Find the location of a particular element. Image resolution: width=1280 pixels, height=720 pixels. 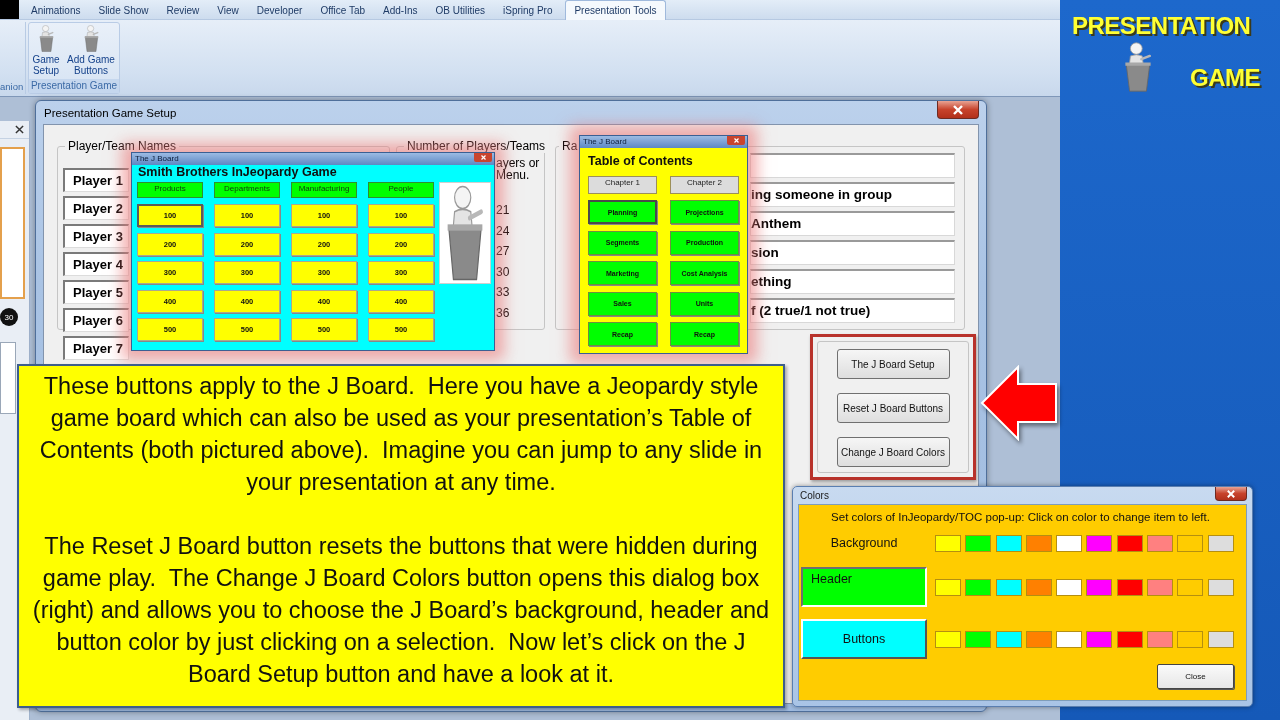

callout-text: The Reset J Board button resets the buttons that were hidden during game play. The Change J Board Colors button opens this dialog box (right) and allows you to choose the J Board’s background, header and button color by just clicking on a selection. Now let’s click on the J Board Setup button and have a look at it. is located at coordinates (401, 610).